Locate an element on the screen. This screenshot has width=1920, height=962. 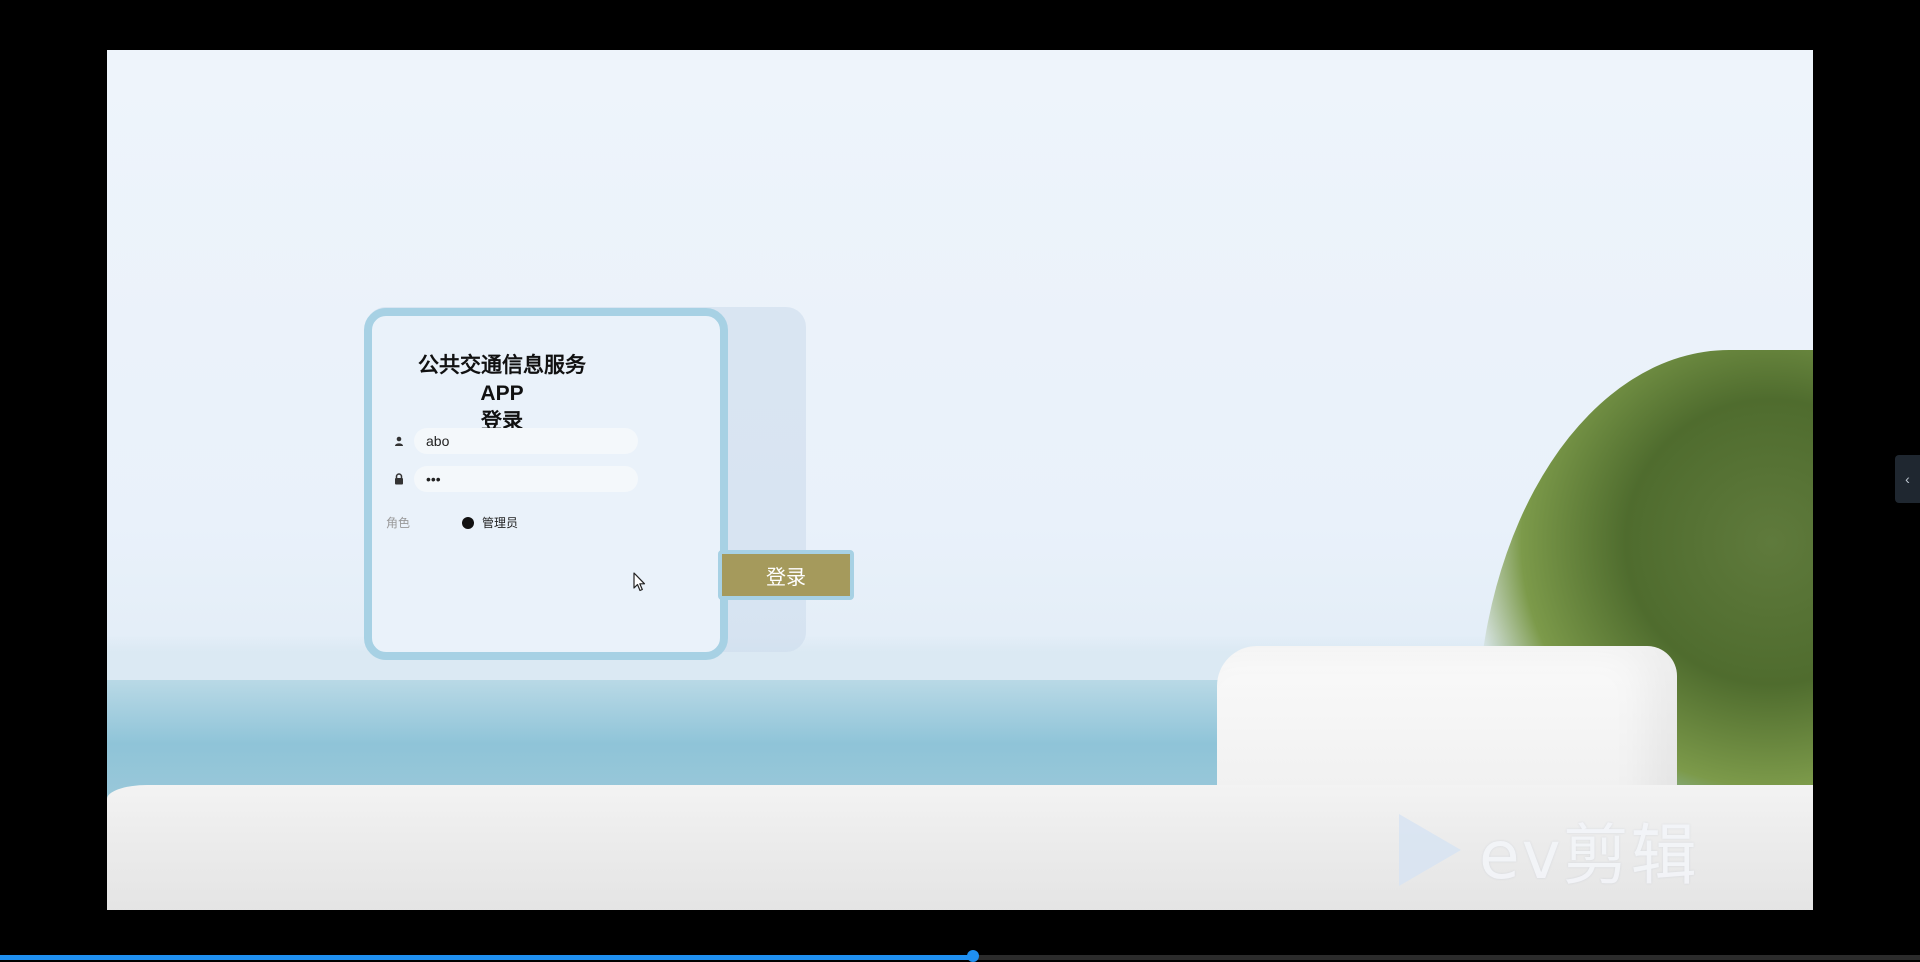
role-label: 角色 is located at coordinates (398, 523).